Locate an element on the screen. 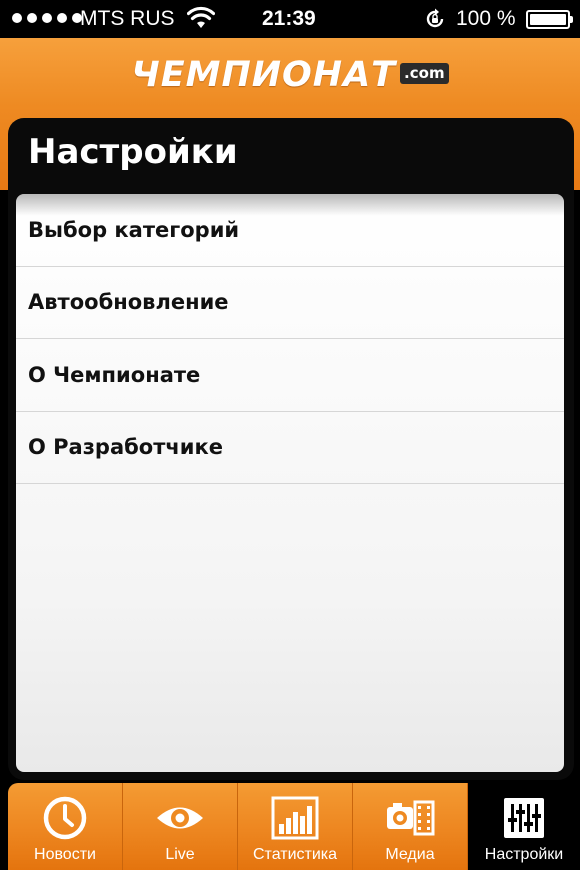 This screenshot has height=870, width=580. tab-bar: Новости Live Статистика Медиа Настройки is located at coordinates (294, 826).